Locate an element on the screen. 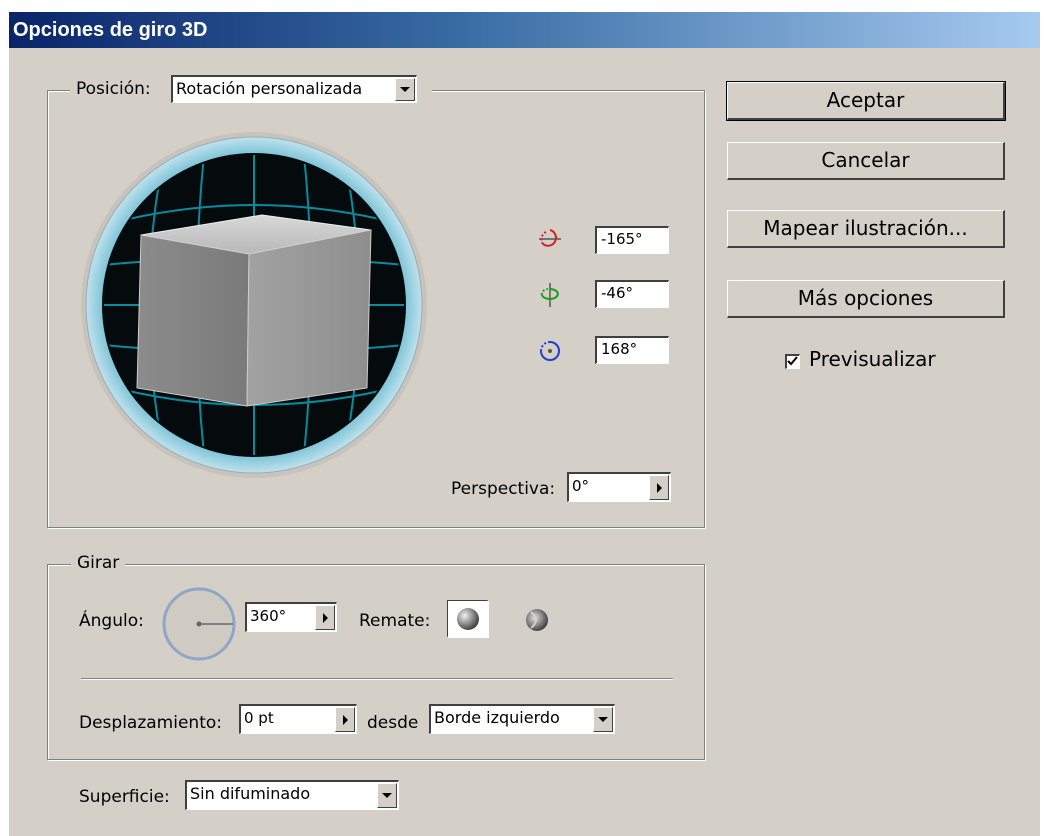 The image size is (1044, 836). from-select: Borde izquierdo is located at coordinates (522, 719).